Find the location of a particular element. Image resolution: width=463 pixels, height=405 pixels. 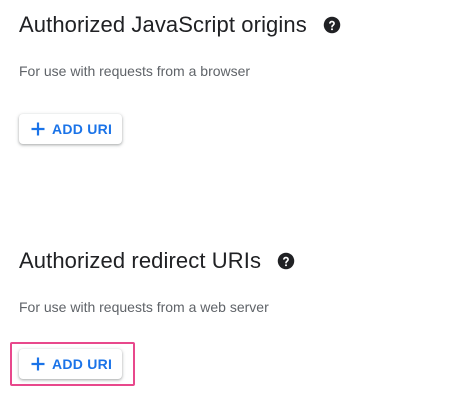

add-redirect-uri-label: ADD URI is located at coordinates (82, 364).